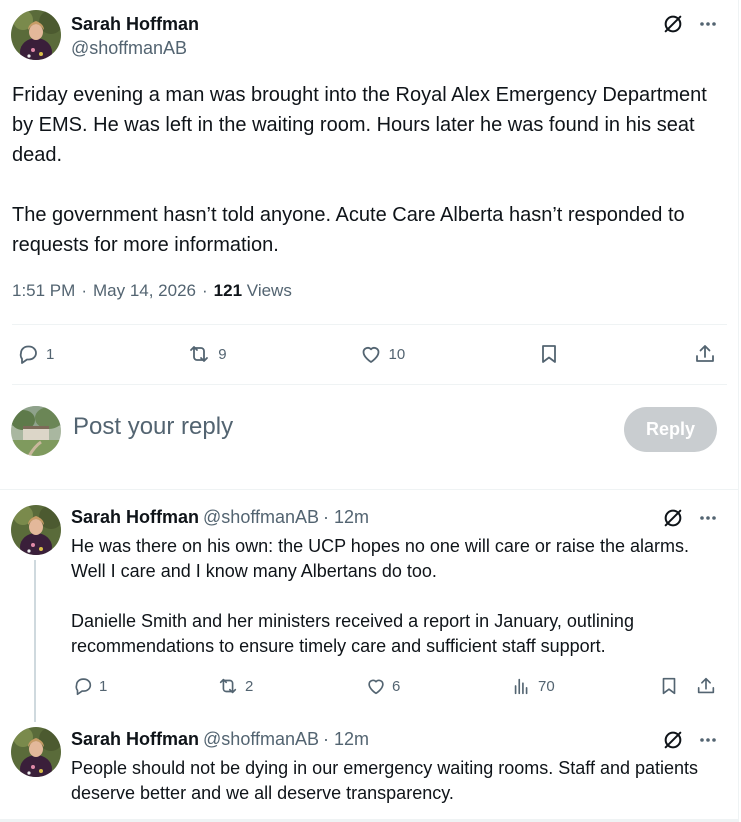 Image resolution: width=741 pixels, height=822 pixels. What do you see at coordinates (546, 686) in the screenshot?
I see `views-count: 70` at bounding box center [546, 686].